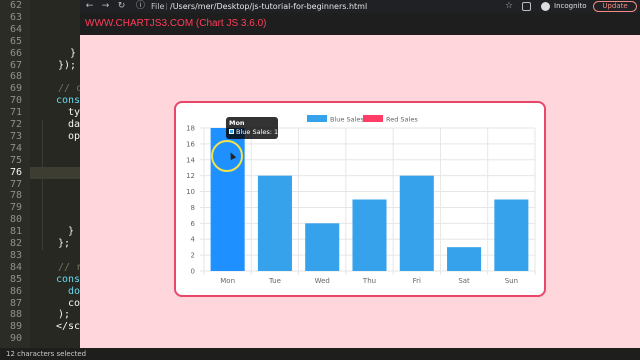  What do you see at coordinates (464, 281) in the screenshot?
I see `x-tick-label: Sat` at bounding box center [464, 281].